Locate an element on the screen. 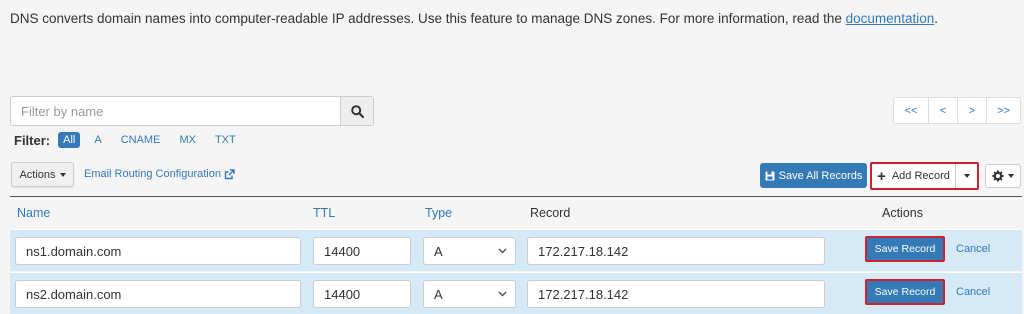 This screenshot has width=1024, height=314. column-header-ttl: TTL is located at coordinates (324, 213).